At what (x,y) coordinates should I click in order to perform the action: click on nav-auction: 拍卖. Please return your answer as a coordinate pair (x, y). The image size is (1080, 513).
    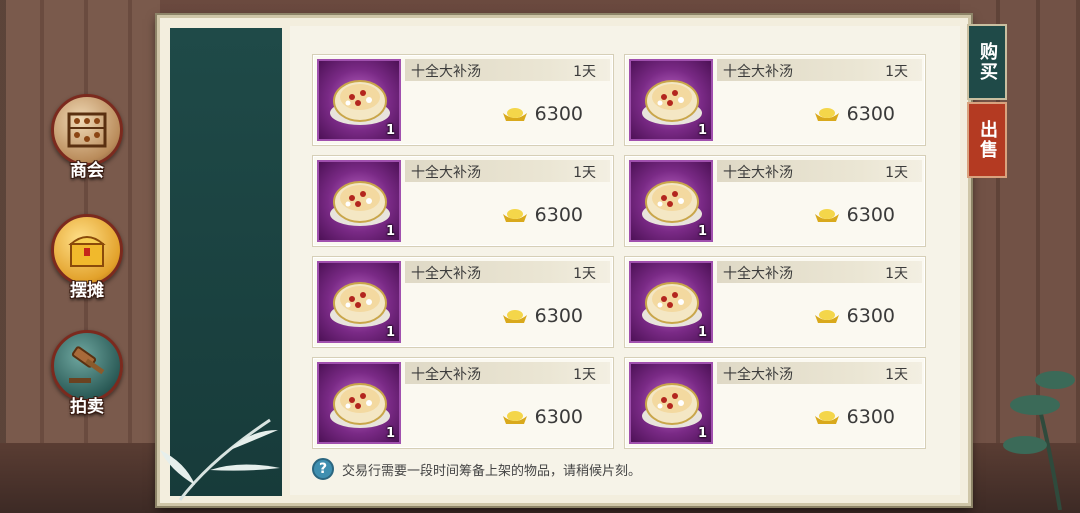
    Looking at the image, I should click on (87, 378).